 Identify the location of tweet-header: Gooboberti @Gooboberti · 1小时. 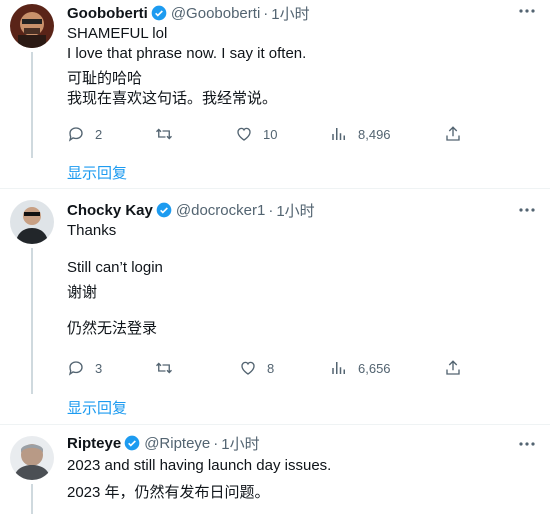
(188, 13).